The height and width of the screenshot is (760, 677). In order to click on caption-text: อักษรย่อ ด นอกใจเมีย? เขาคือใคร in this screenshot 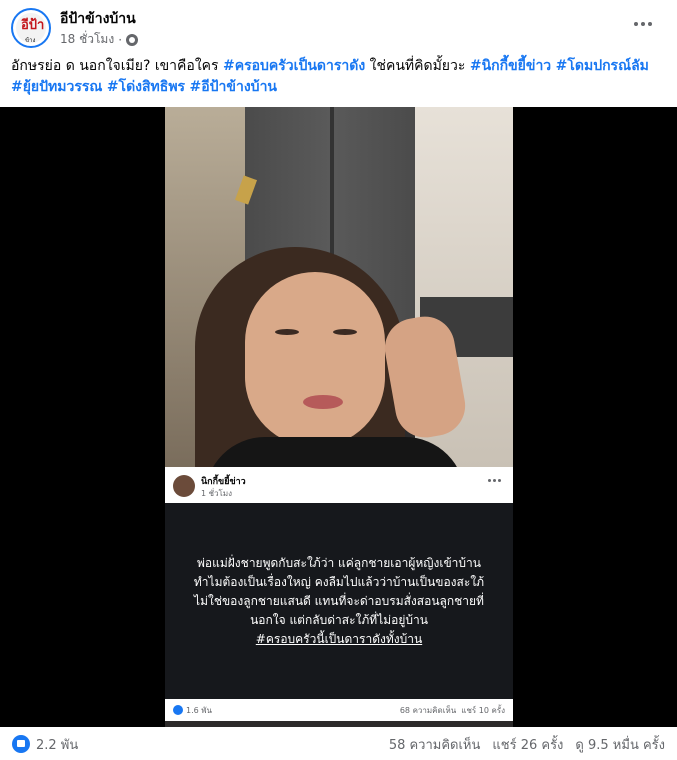, I will do `click(117, 66)`.